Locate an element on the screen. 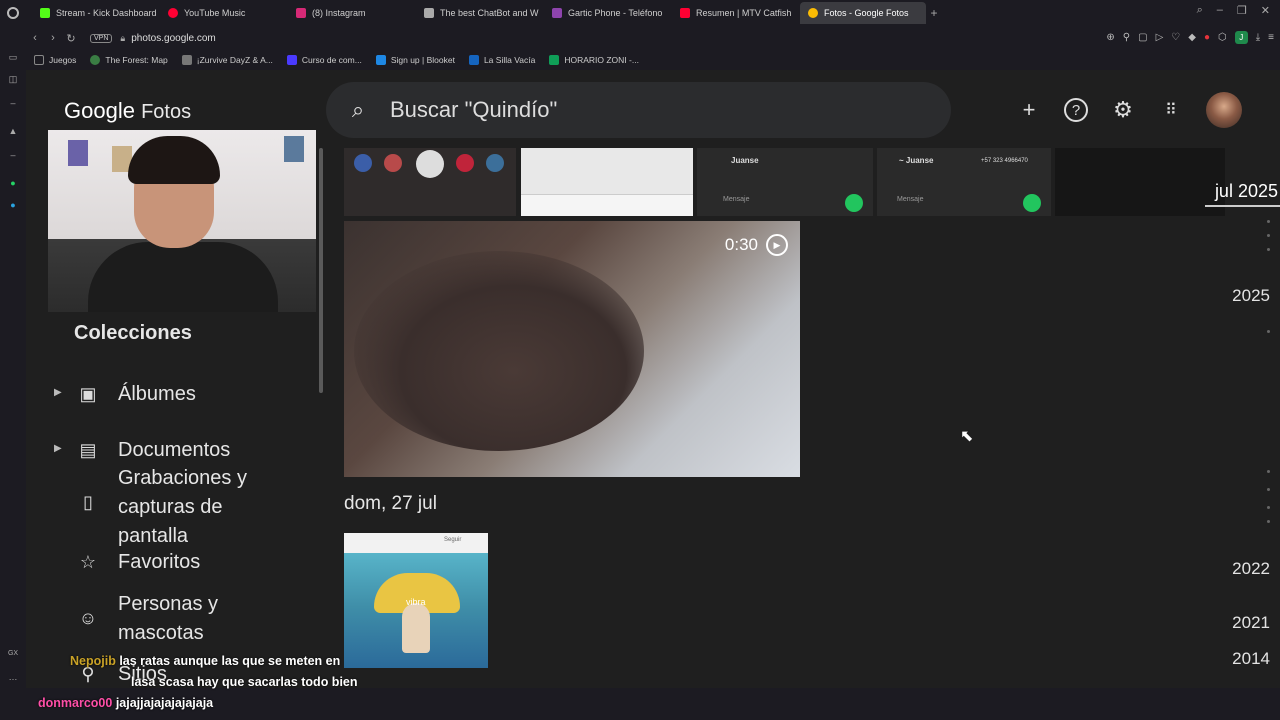 This screenshot has height=720, width=1280. streamer-body is located at coordinates (183, 277).